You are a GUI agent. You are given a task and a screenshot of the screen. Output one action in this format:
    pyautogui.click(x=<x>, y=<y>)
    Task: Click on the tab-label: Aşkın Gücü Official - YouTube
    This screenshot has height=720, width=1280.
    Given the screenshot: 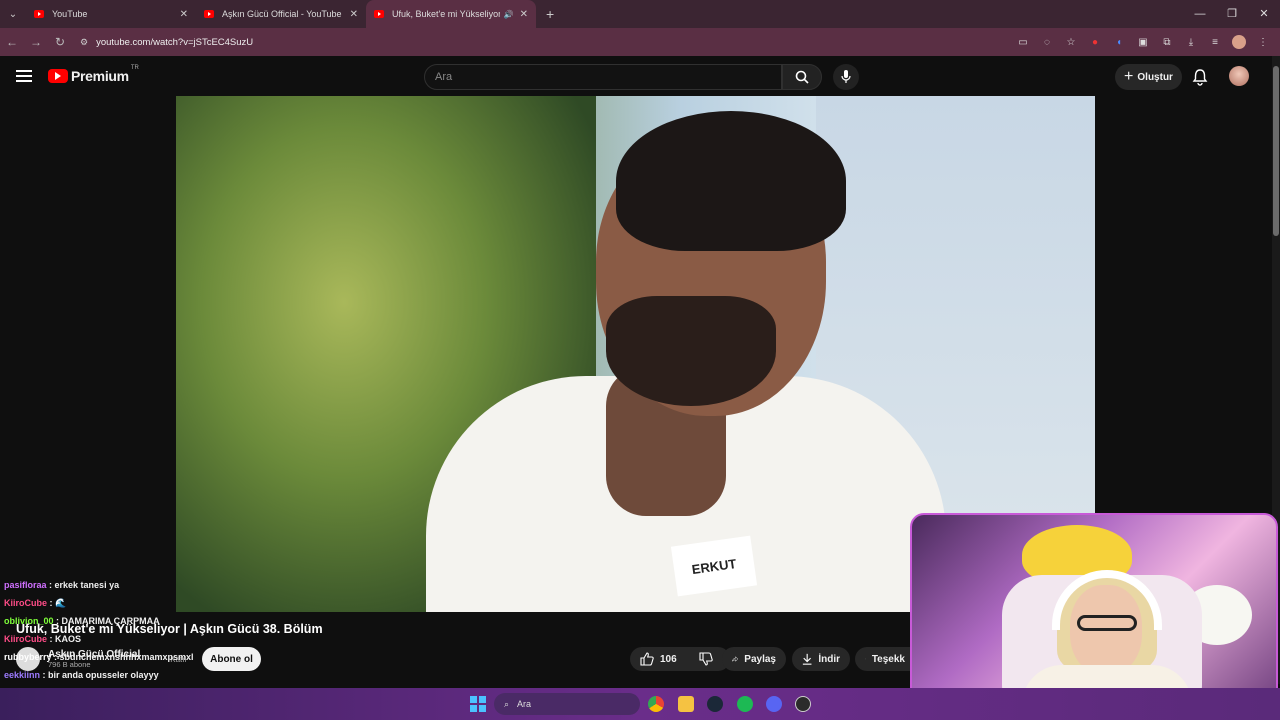 What is the action you would take?
    pyautogui.click(x=282, y=14)
    